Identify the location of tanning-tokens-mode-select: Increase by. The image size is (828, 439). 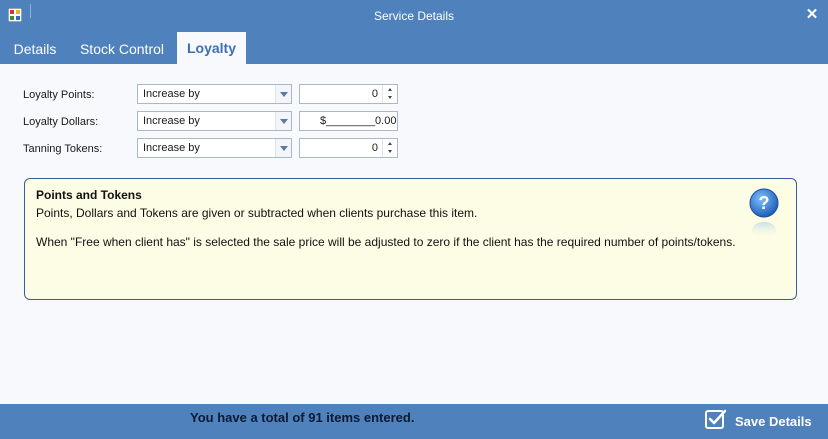
(214, 148).